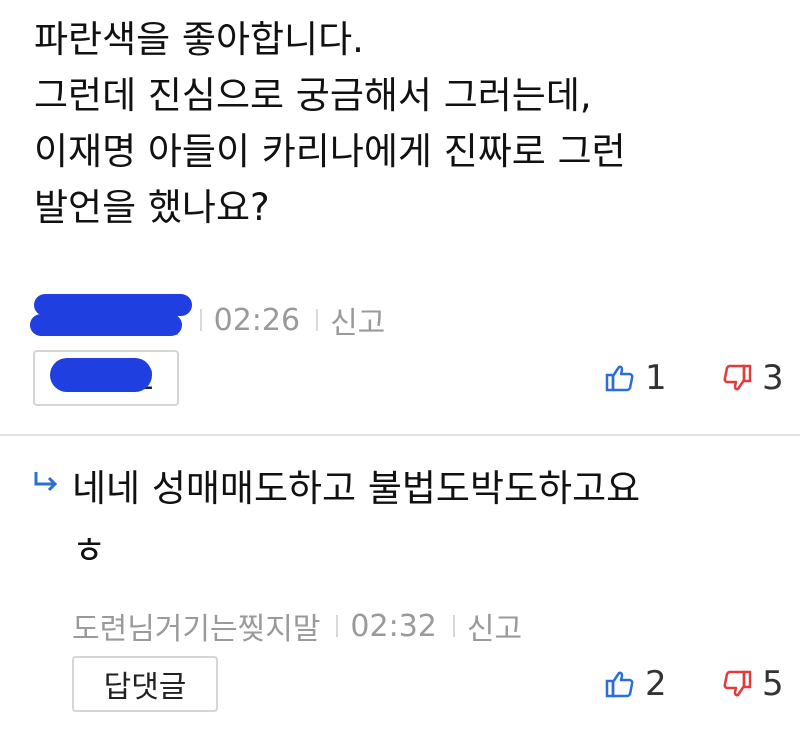  Describe the element at coordinates (330, 151) in the screenshot. I see `comment-line: 이재명 아들이 카리나에게 진짜로 그런` at that location.